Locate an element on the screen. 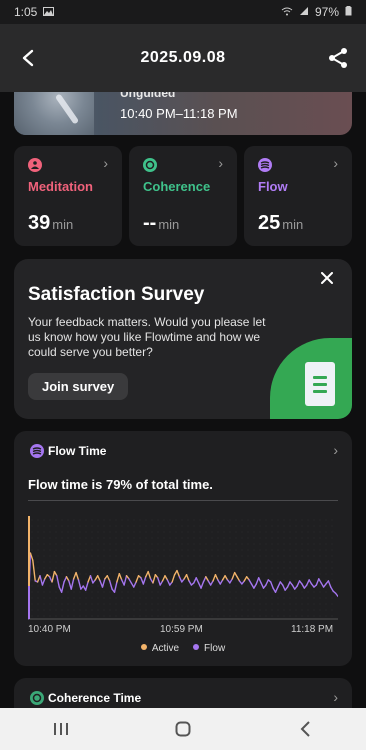 Image resolution: width=366 pixels, height=750 pixels. close-button is located at coordinates (327, 278).